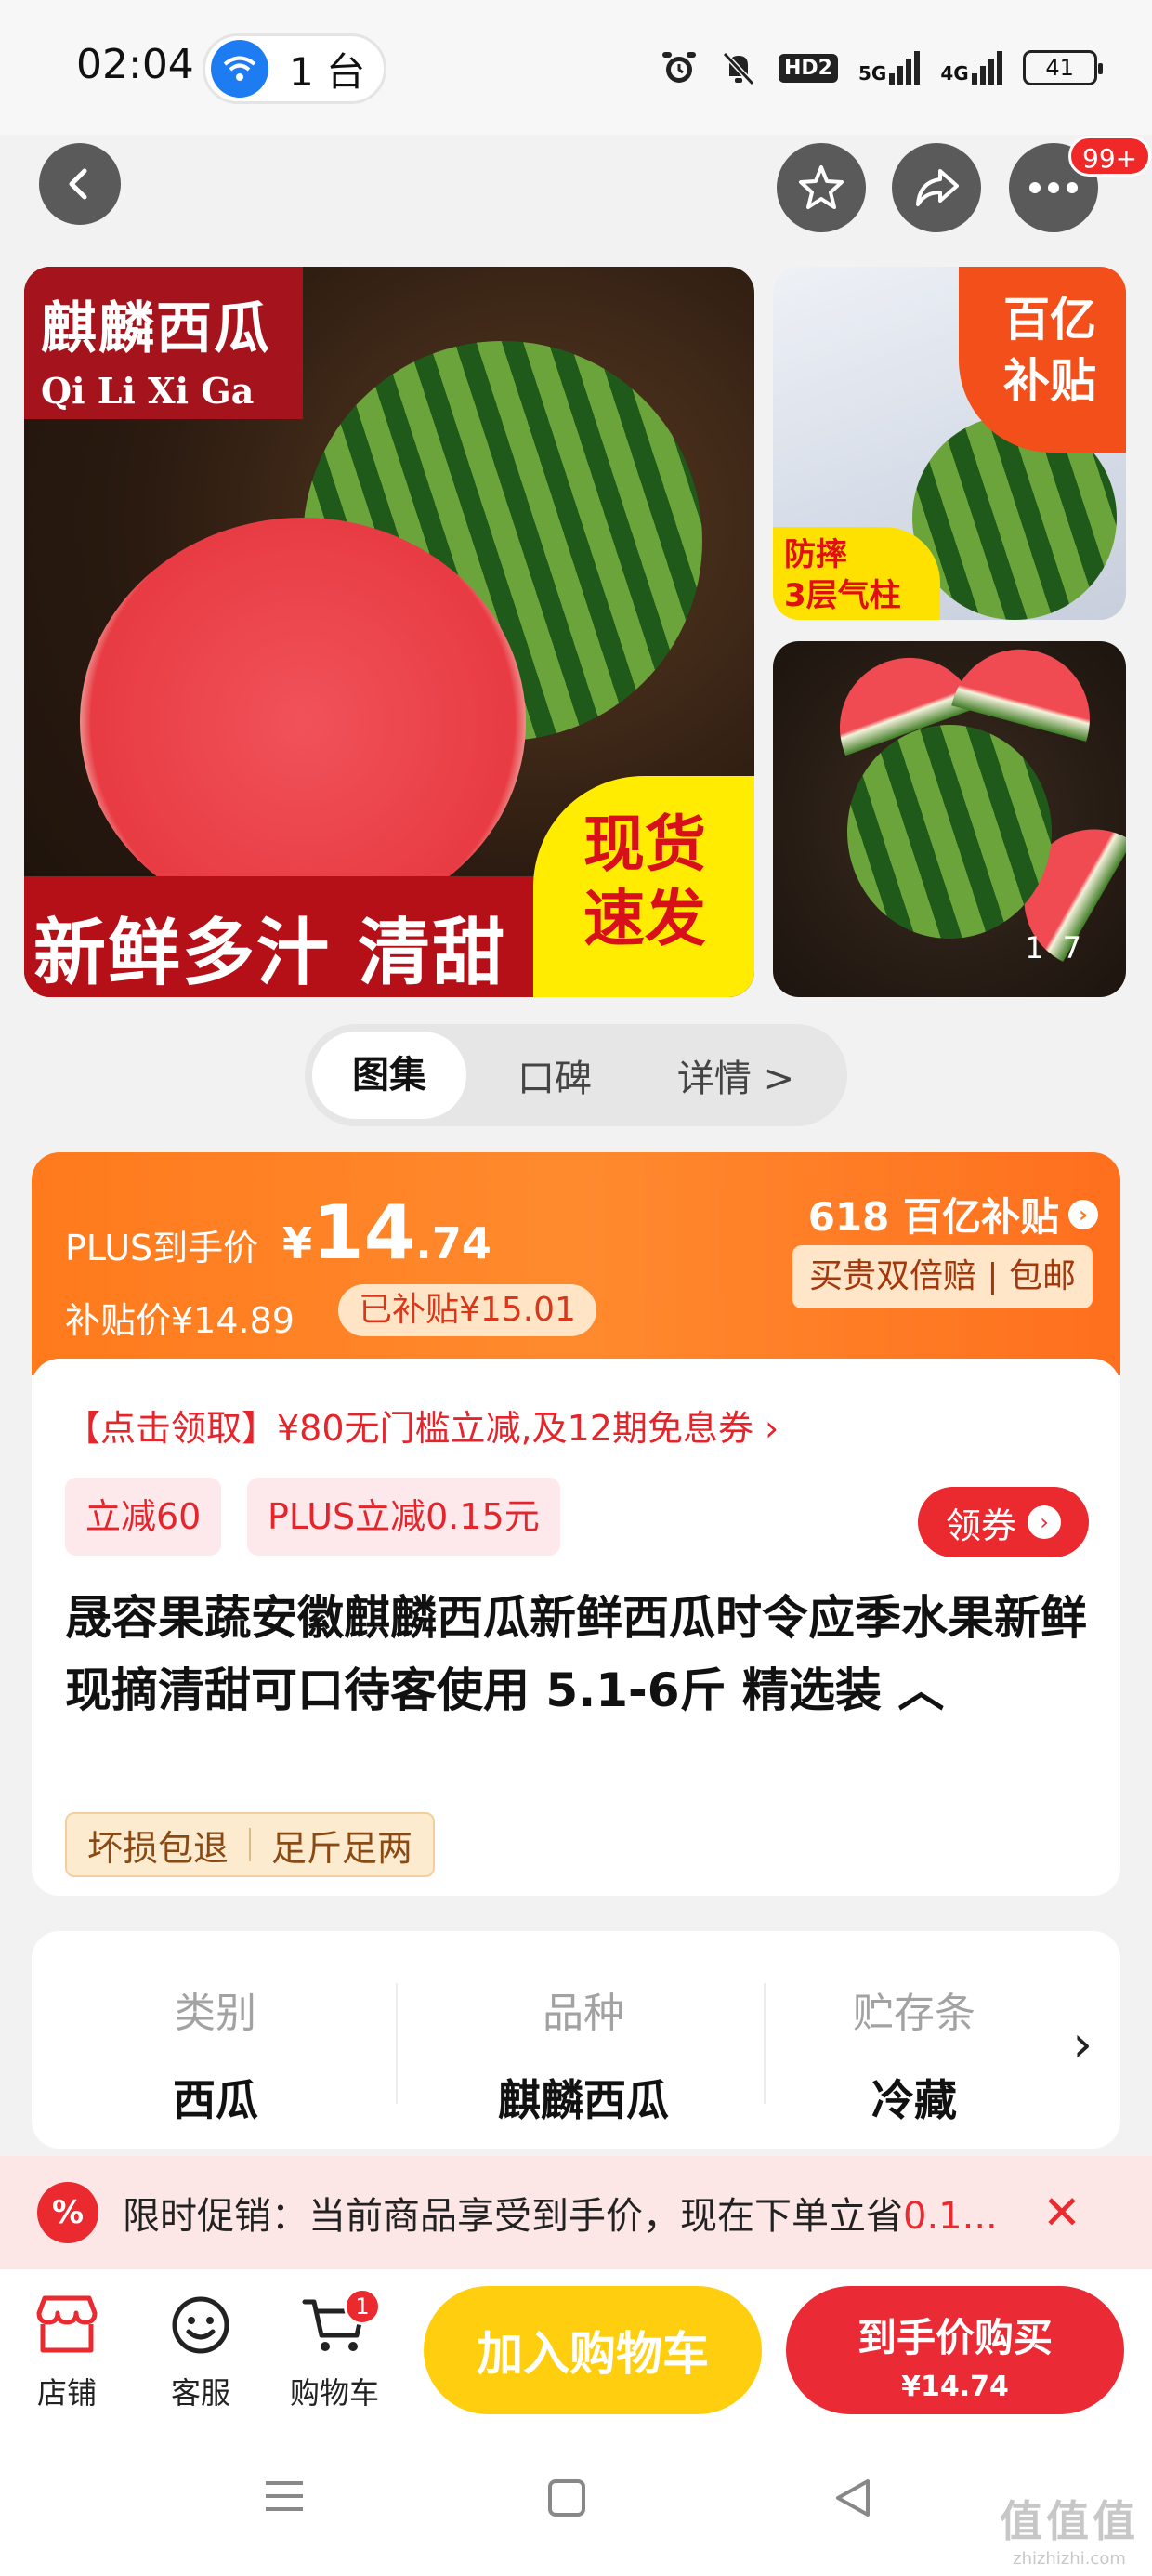 This screenshot has width=1152, height=2576. I want to click on buy-now-label: 到手价购买, so click(955, 2337).